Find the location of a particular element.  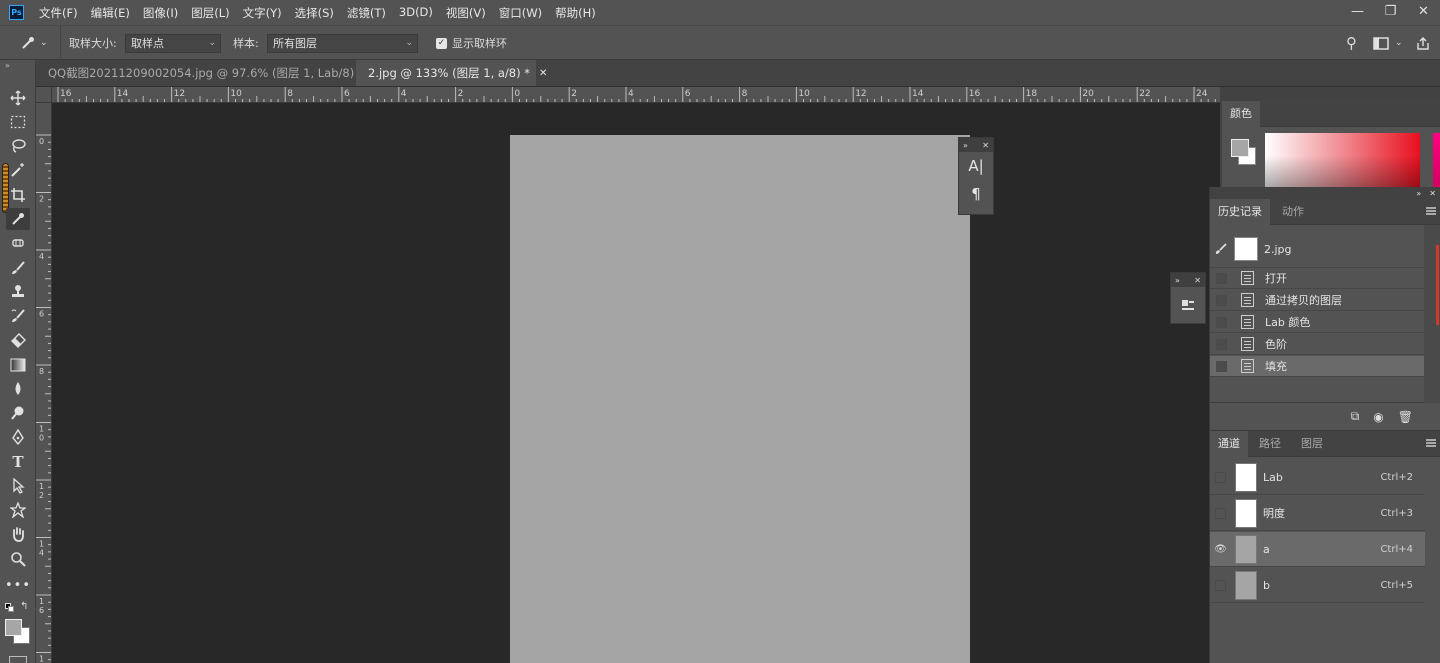

history-state: 色阶 is located at coordinates (1317, 344).